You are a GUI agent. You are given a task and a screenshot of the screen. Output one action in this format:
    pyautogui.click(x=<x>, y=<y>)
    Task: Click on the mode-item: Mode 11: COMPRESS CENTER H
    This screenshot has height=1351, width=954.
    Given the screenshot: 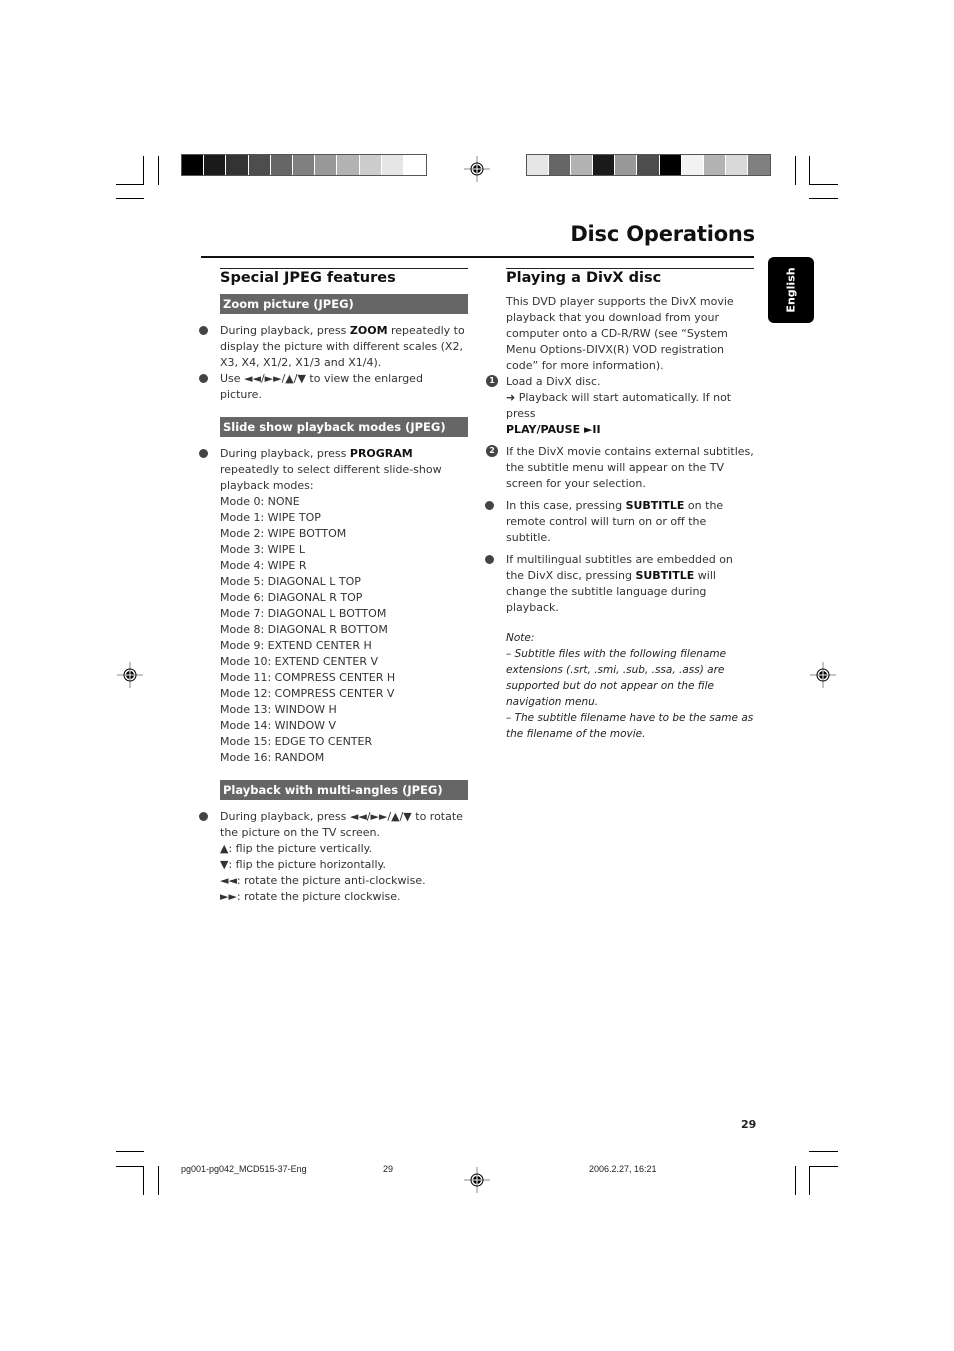 What is the action you would take?
    pyautogui.click(x=308, y=677)
    